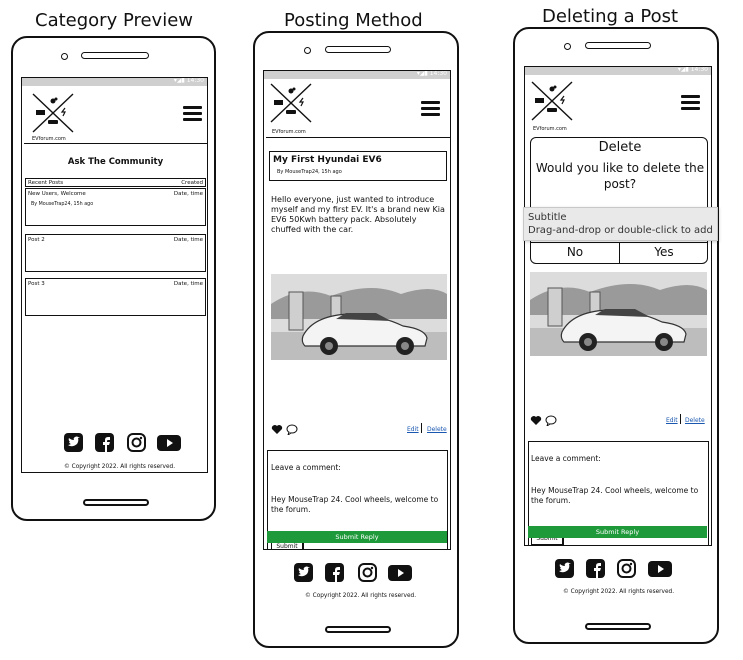 Image resolution: width=743 pixels, height=660 pixels. What do you see at coordinates (620, 147) in the screenshot?
I see `dialog-title: Delete` at bounding box center [620, 147].